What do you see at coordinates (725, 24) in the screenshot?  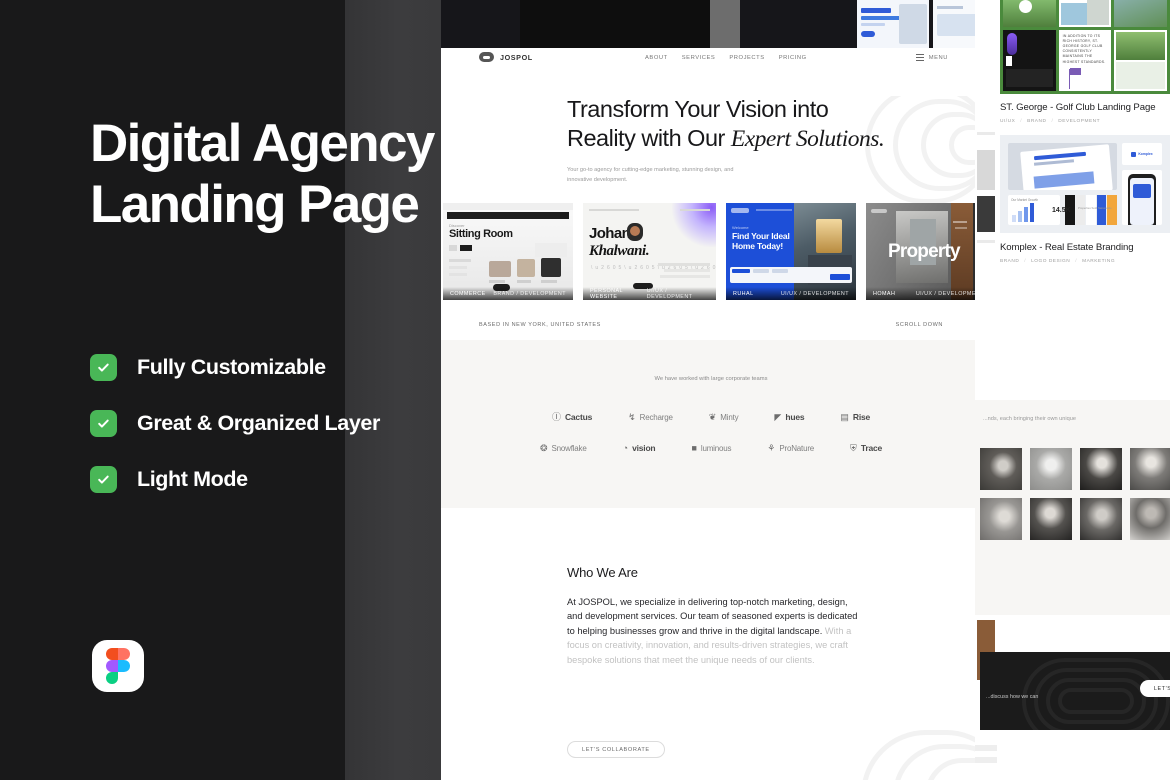 I see `mockup-gray-block` at bounding box center [725, 24].